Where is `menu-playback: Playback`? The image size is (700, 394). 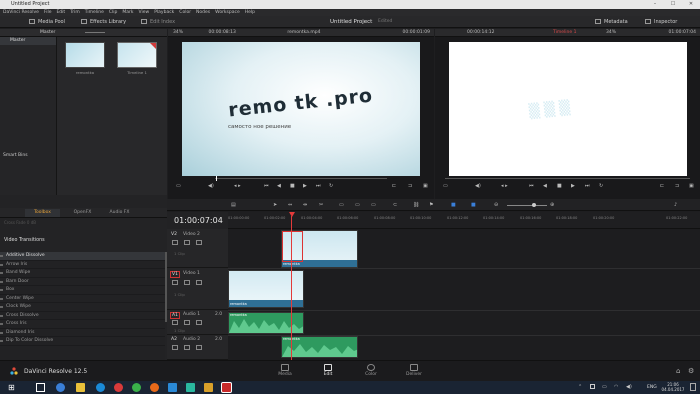
menu-playback: Playback is located at coordinates (164, 12).